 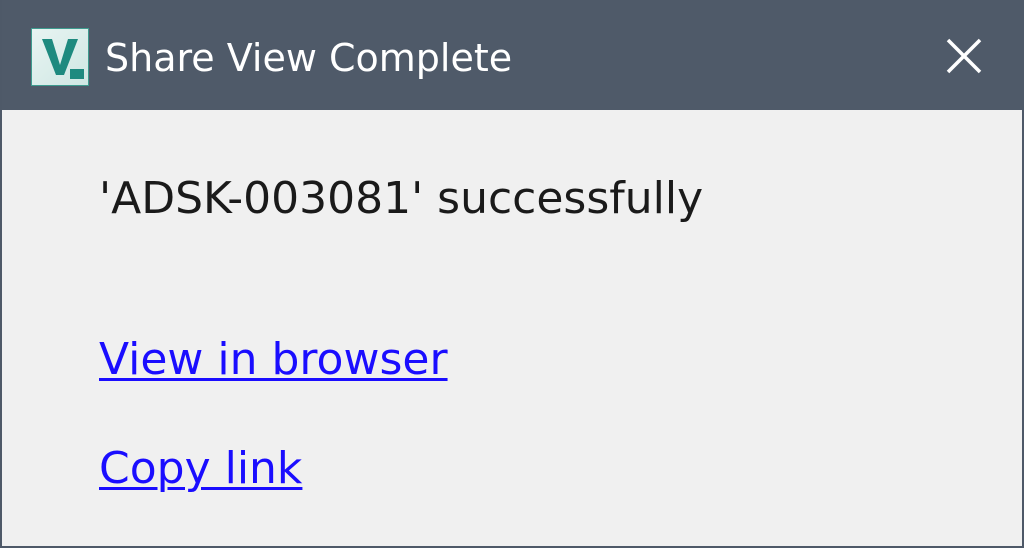 I want to click on copy-link-link: Copy link, so click(x=200, y=468).